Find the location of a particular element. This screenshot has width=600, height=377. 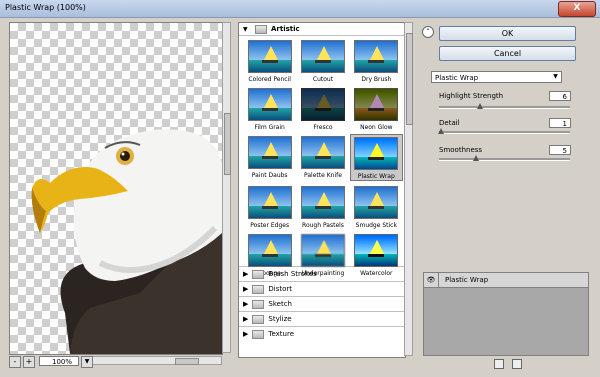

filter-thumb: Dry Brush is located at coordinates (376, 60).